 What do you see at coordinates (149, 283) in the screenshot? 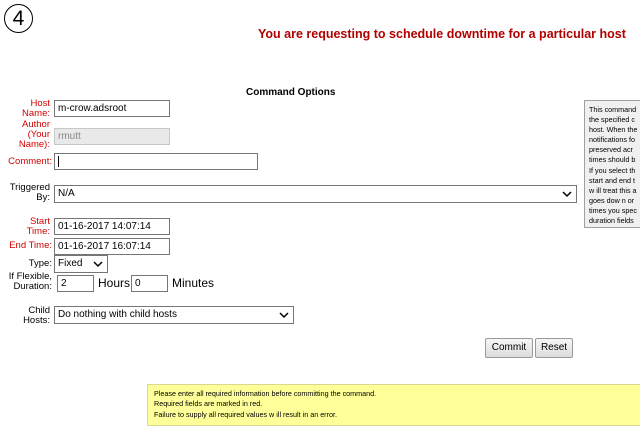
I see `duration-minutes-input: 0` at bounding box center [149, 283].